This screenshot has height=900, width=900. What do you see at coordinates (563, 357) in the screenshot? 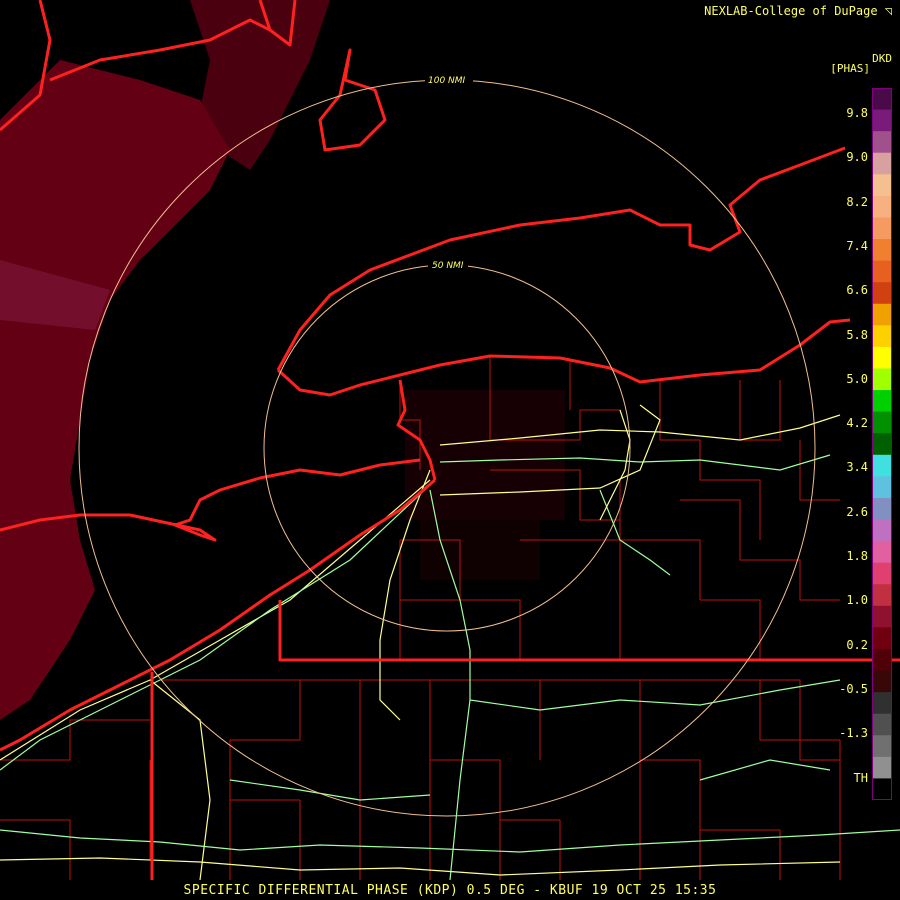
I see `lake-ontario-shore-south` at bounding box center [563, 357].